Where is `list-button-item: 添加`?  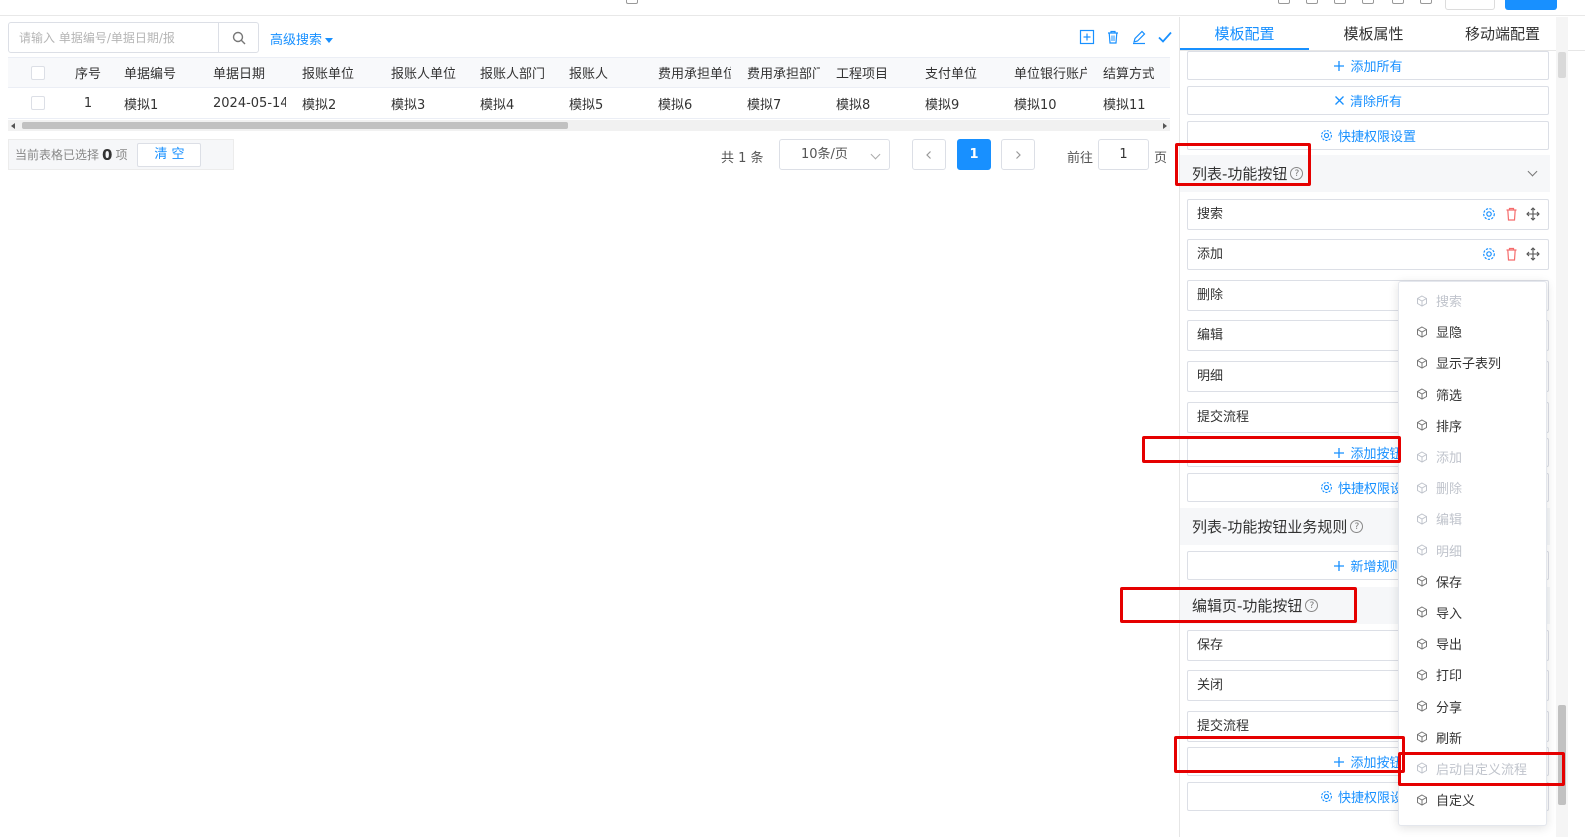
list-button-item: 添加 is located at coordinates (1368, 254).